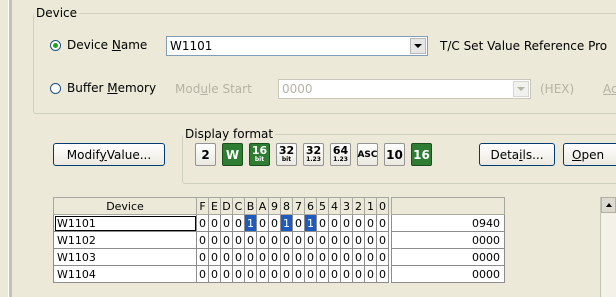 This screenshot has width=616, height=297. What do you see at coordinates (205, 154) in the screenshot?
I see `format-binary-2-button: 2` at bounding box center [205, 154].